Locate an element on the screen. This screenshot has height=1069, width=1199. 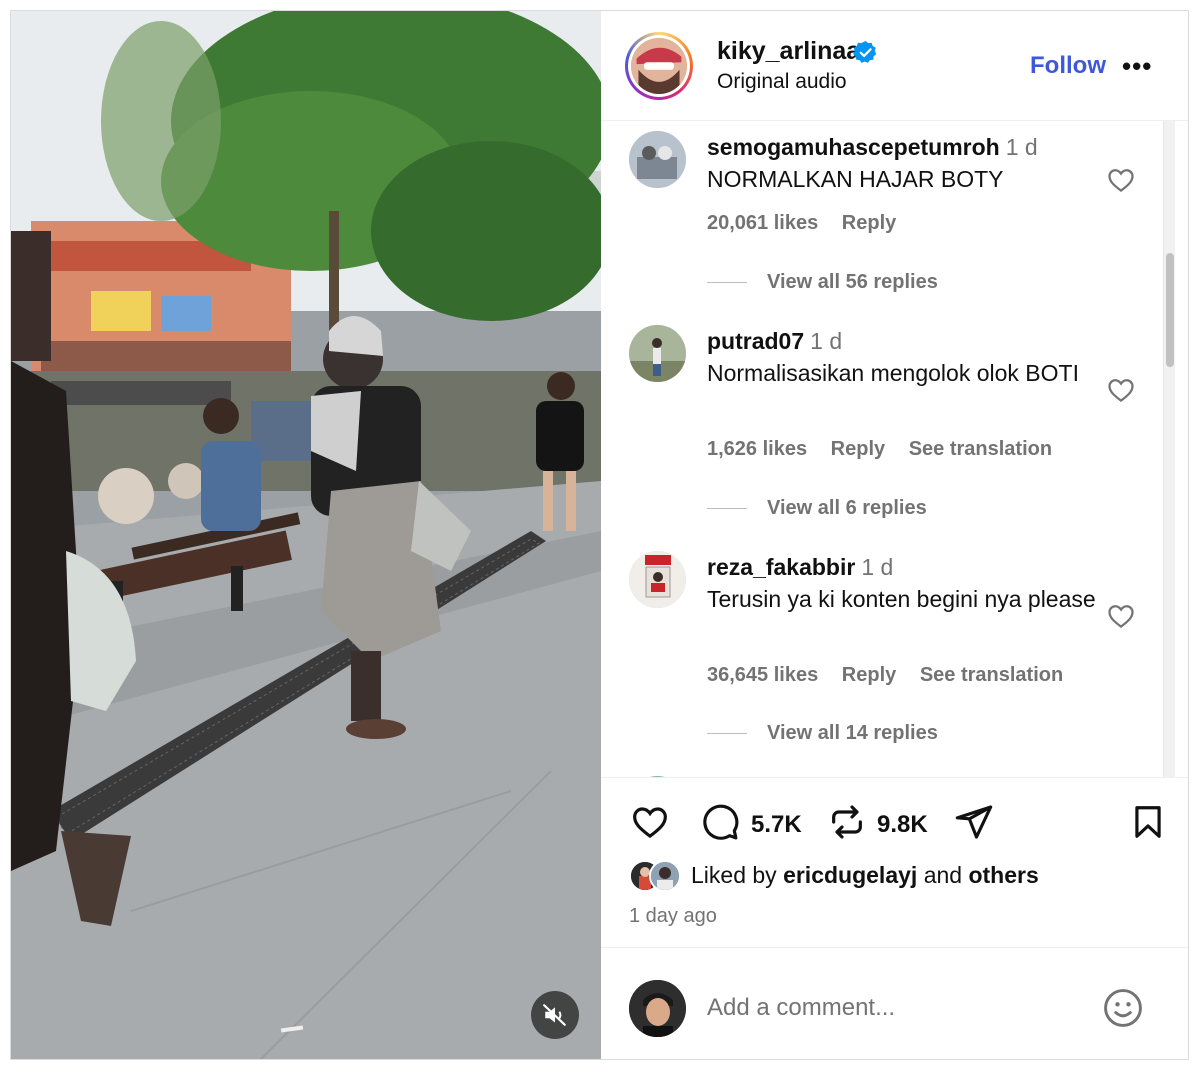
owner-username: kiky_arlinaa is located at coordinates (788, 51).